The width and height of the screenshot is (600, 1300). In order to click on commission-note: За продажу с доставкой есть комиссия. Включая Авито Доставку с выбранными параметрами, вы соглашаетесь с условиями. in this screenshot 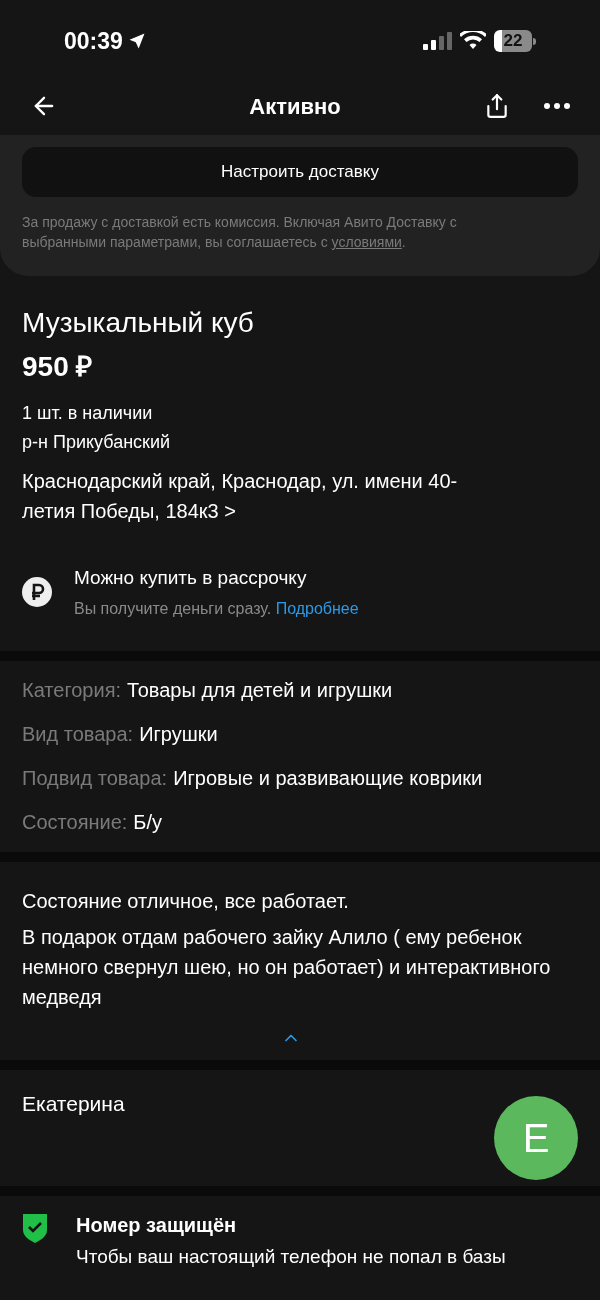, I will do `click(240, 232)`.